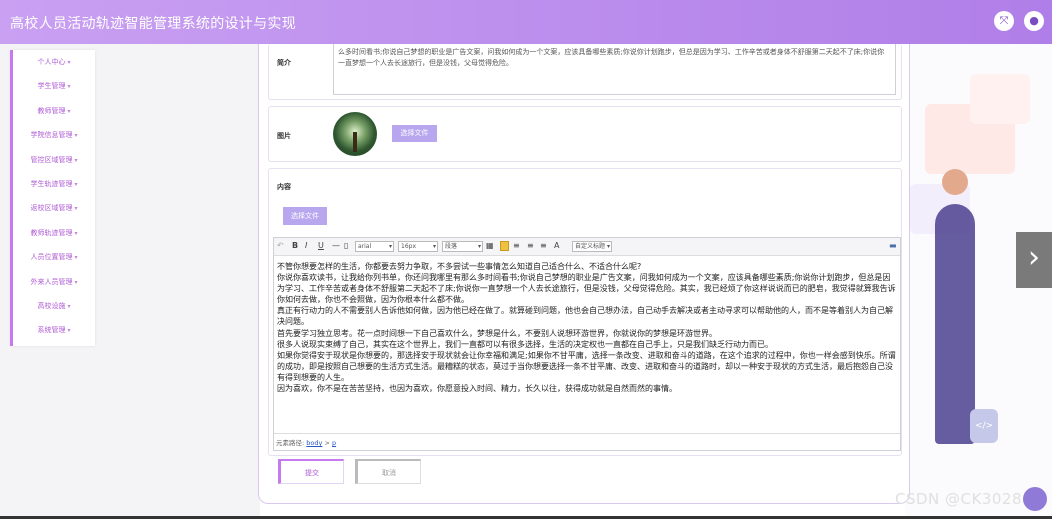 This screenshot has width=1052, height=519. Describe the element at coordinates (955, 182) in the screenshot. I see `person-head` at that location.